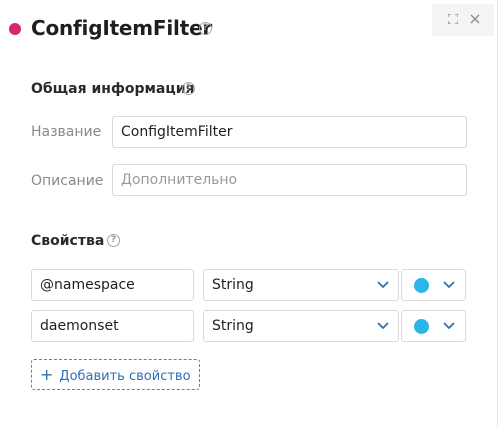 This screenshot has height=427, width=498. Describe the element at coordinates (289, 132) in the screenshot. I see `name-field` at that location.